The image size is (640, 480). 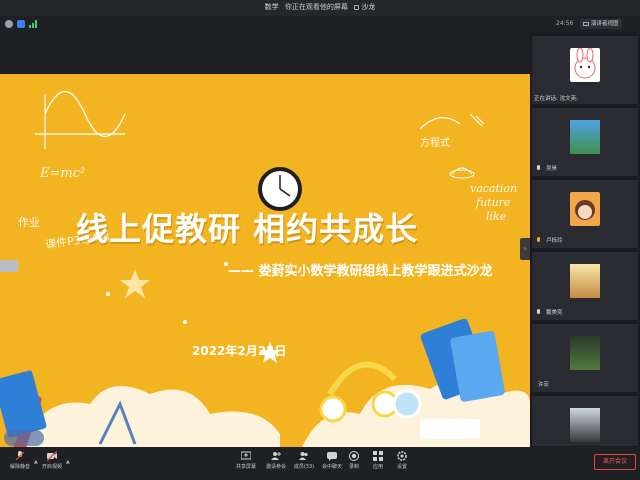 What do you see at coordinates (585, 209) in the screenshot?
I see `girl-avatar` at bounding box center [585, 209].